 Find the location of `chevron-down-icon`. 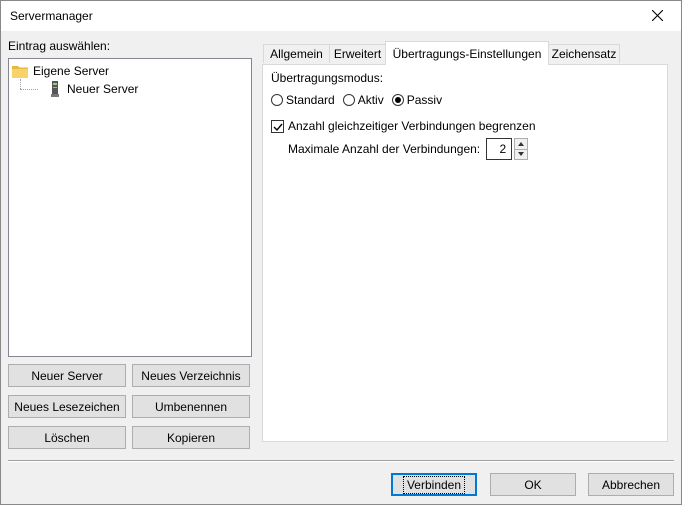

chevron-down-icon is located at coordinates (521, 154).